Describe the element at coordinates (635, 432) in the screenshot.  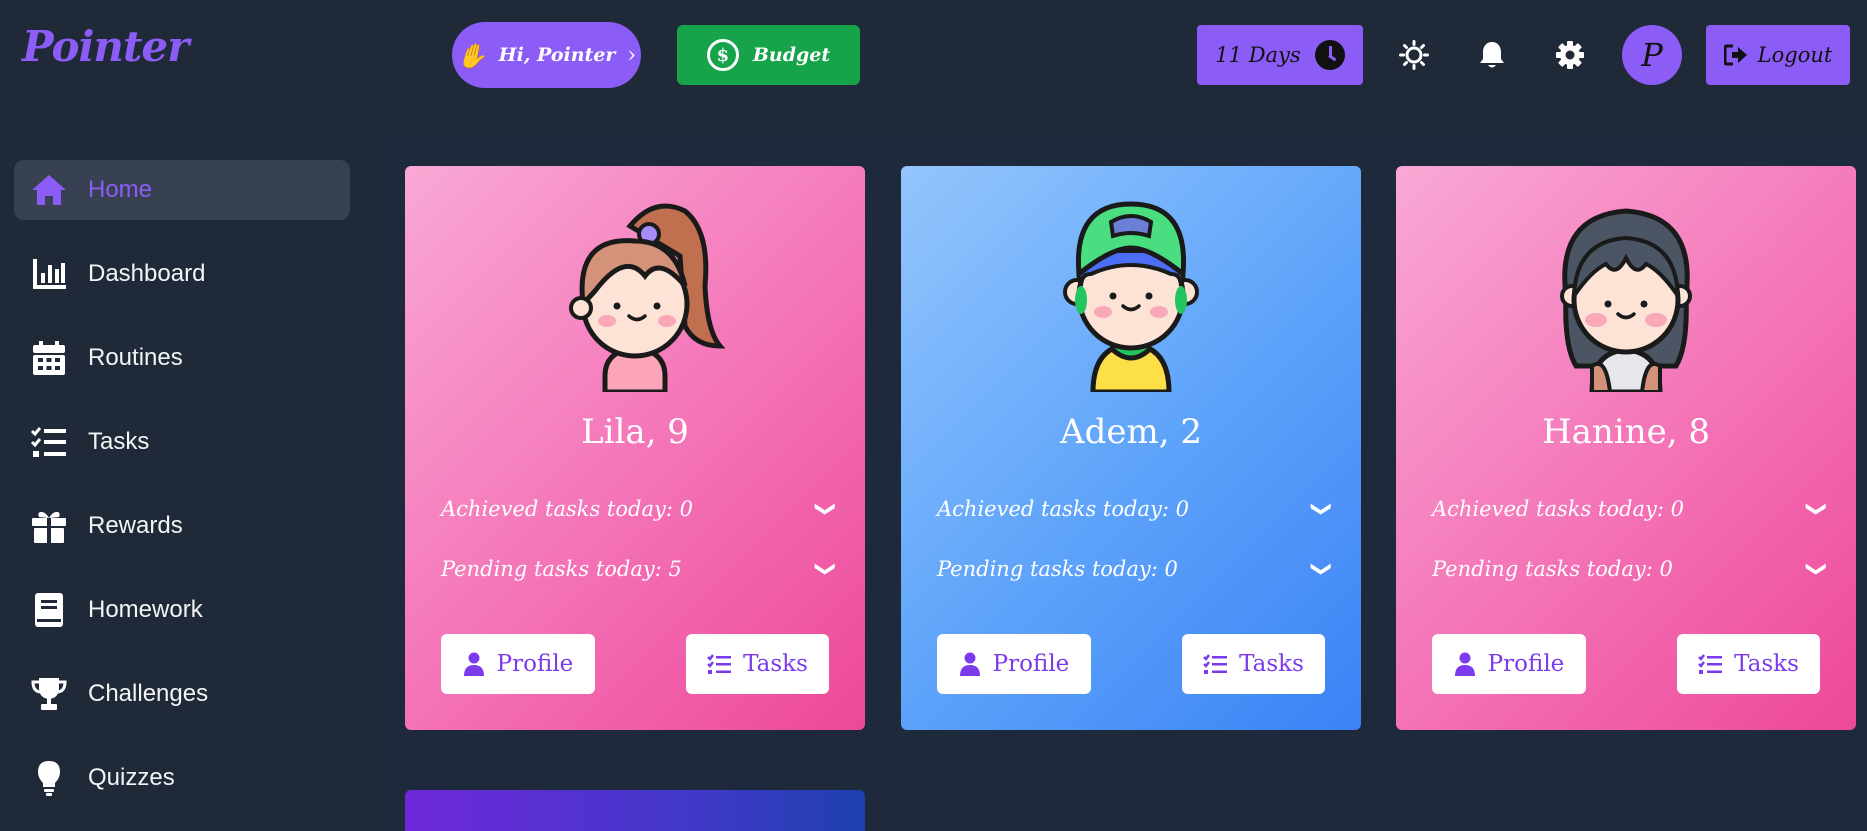
I see `kid-name: Lila, 9` at that location.